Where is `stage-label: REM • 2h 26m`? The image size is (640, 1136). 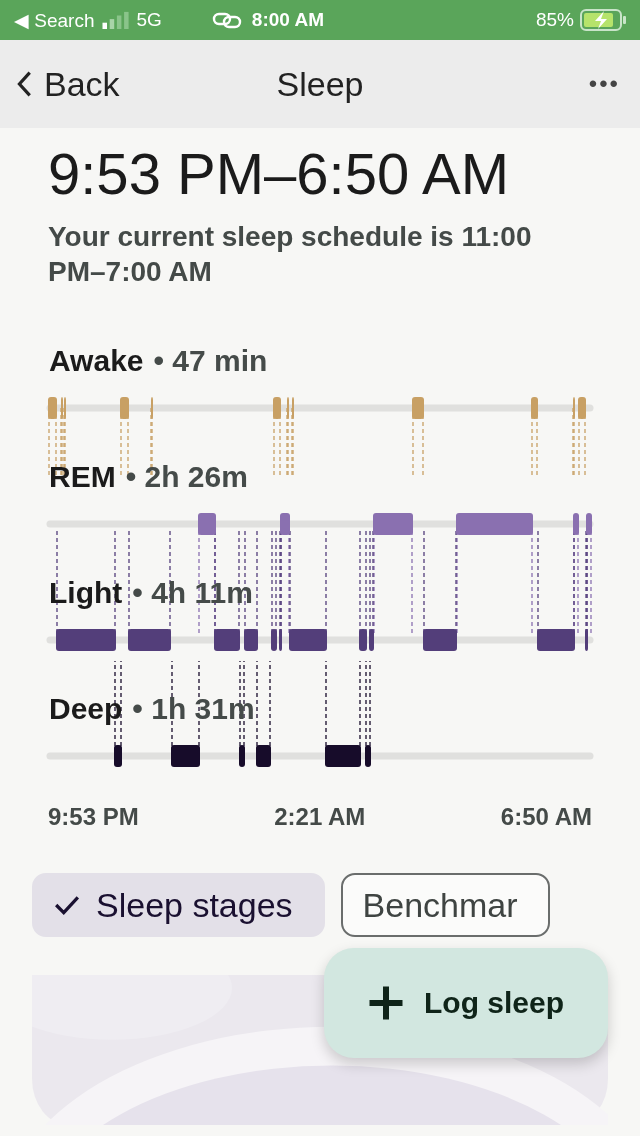 stage-label: REM • 2h 26m is located at coordinates (148, 476).